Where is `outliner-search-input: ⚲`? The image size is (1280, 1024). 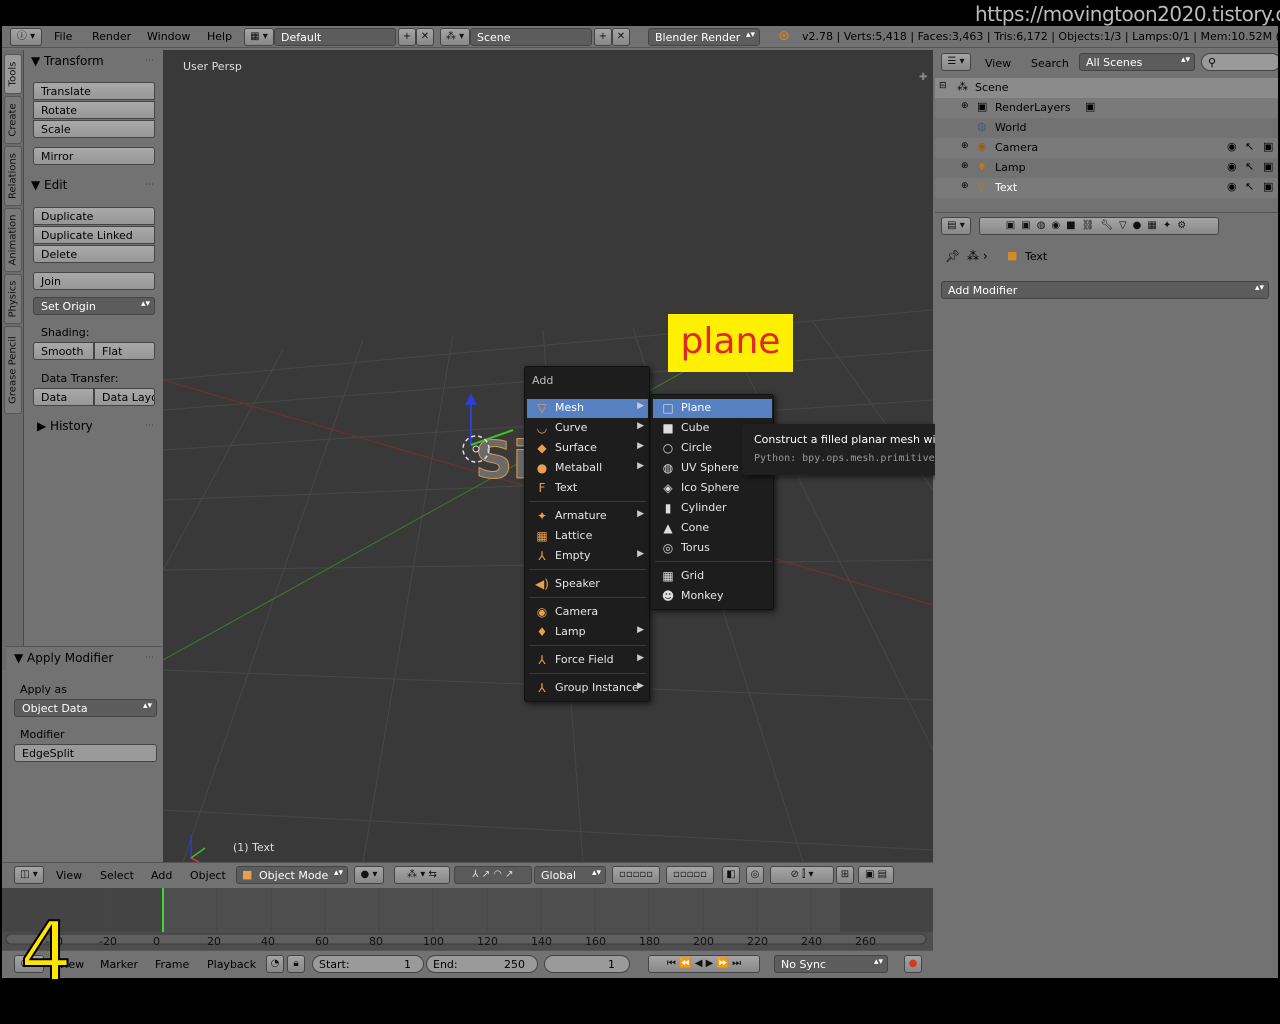 outliner-search-input: ⚲ is located at coordinates (1239, 62).